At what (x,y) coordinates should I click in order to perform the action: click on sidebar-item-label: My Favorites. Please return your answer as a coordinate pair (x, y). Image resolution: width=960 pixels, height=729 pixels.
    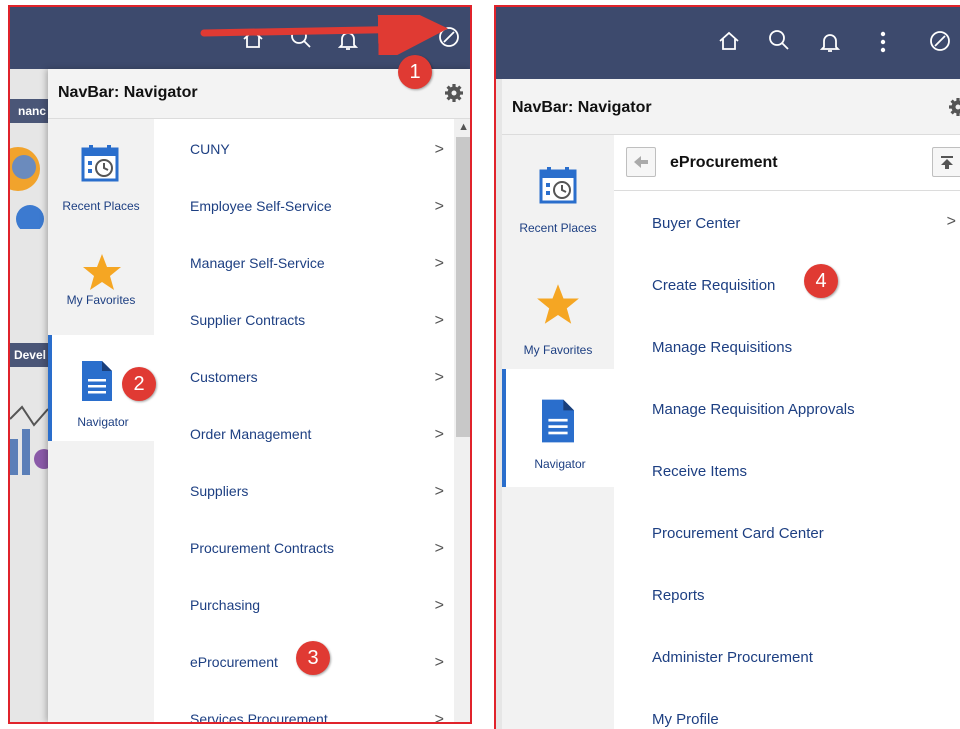
    Looking at the image, I should click on (101, 300).